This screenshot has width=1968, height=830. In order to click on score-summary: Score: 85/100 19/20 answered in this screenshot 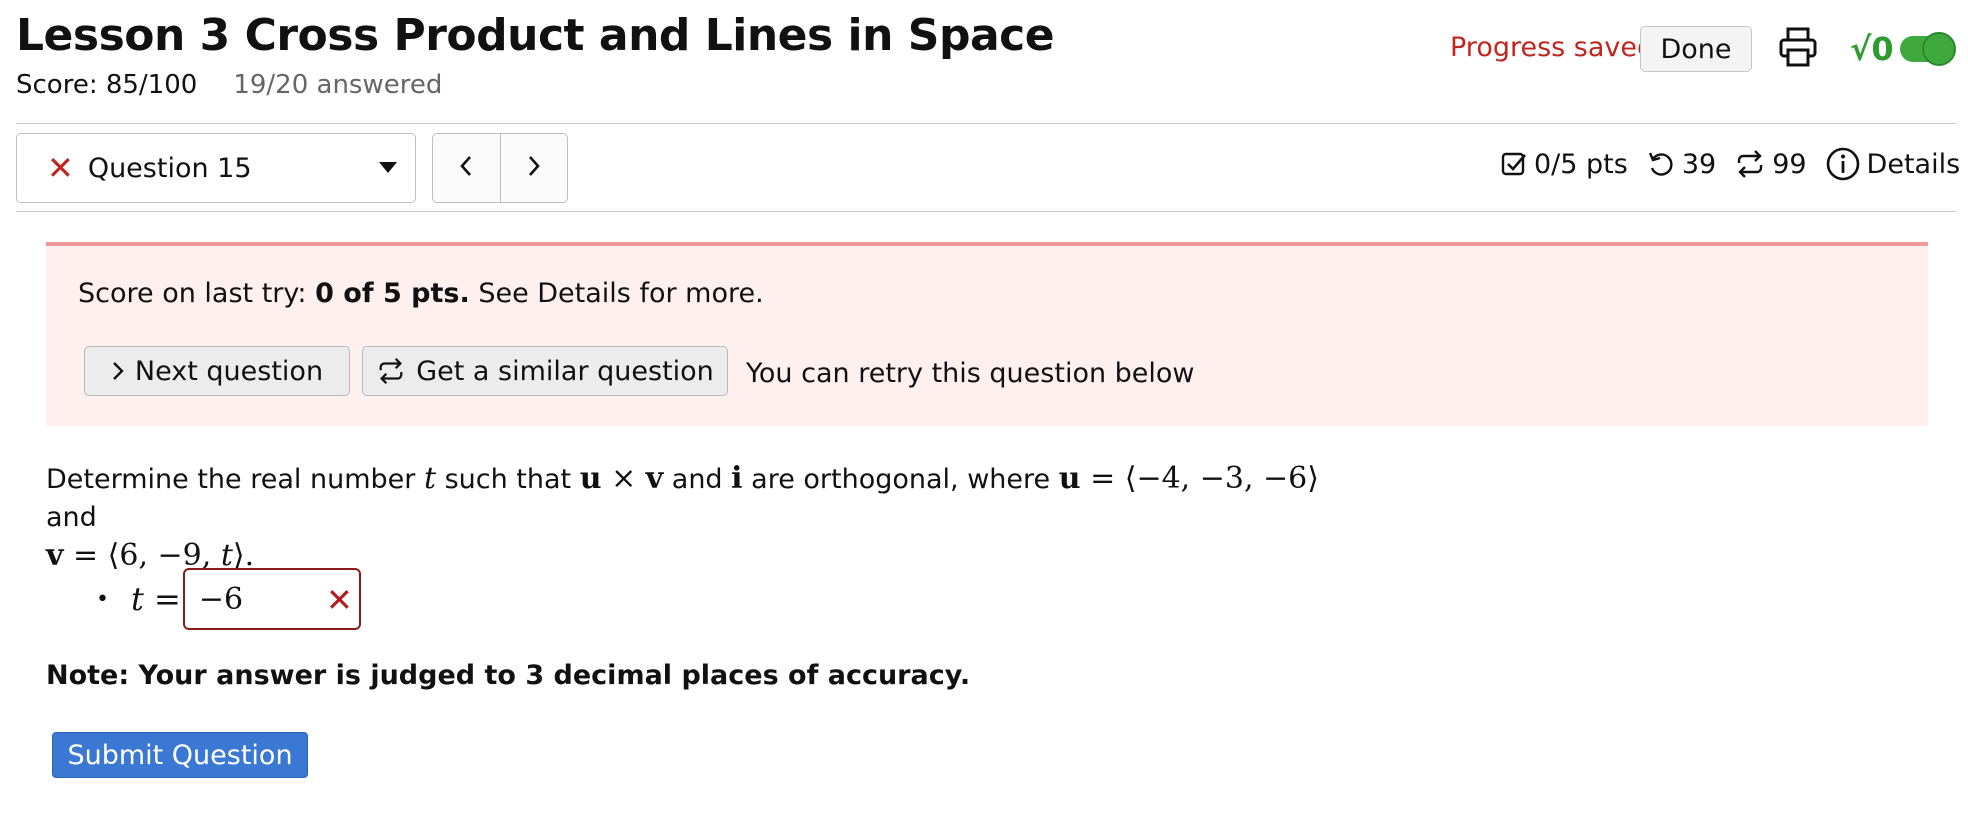, I will do `click(229, 85)`.